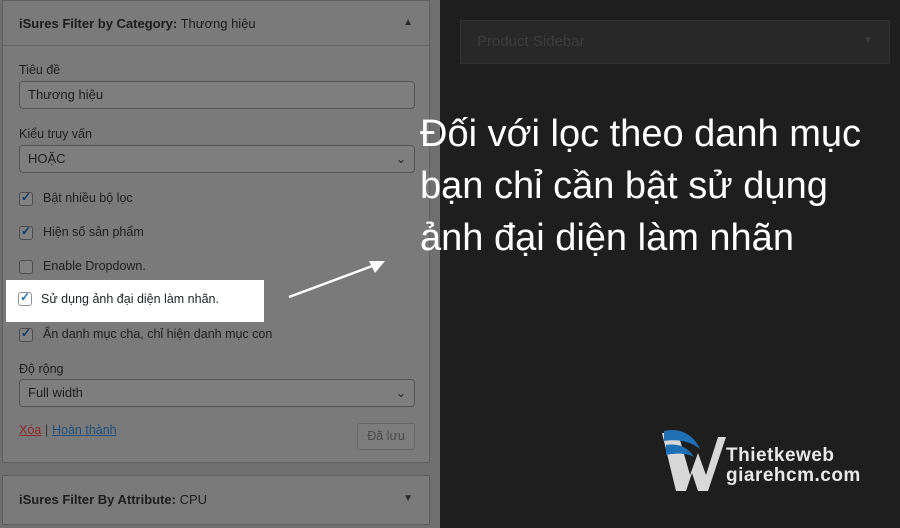  What do you see at coordinates (531, 41) in the screenshot?
I see `product-sidebar-title: Product Sidebar` at bounding box center [531, 41].